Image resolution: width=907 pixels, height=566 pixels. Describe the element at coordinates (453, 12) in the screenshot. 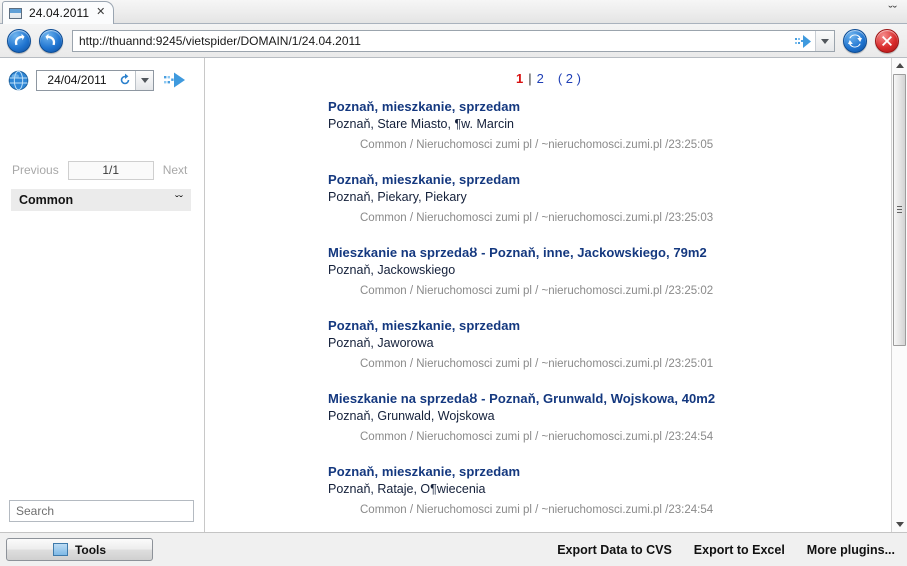

I see `tab-strip: 24.04.2011 ✕ ˇˇ` at that location.